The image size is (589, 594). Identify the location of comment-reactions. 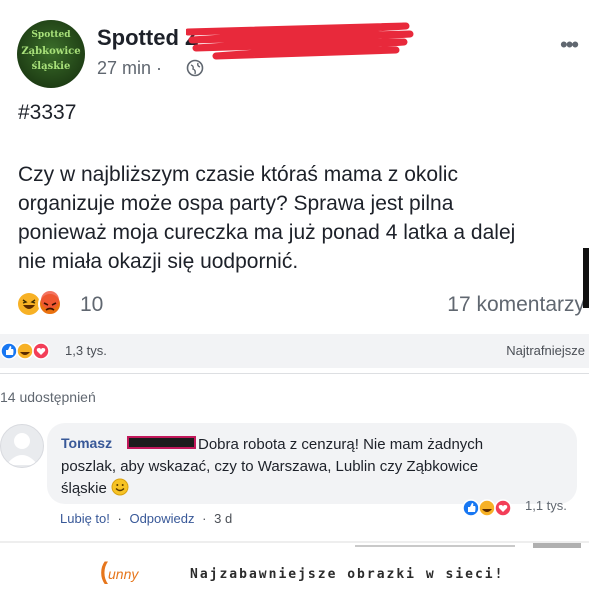
(492, 508).